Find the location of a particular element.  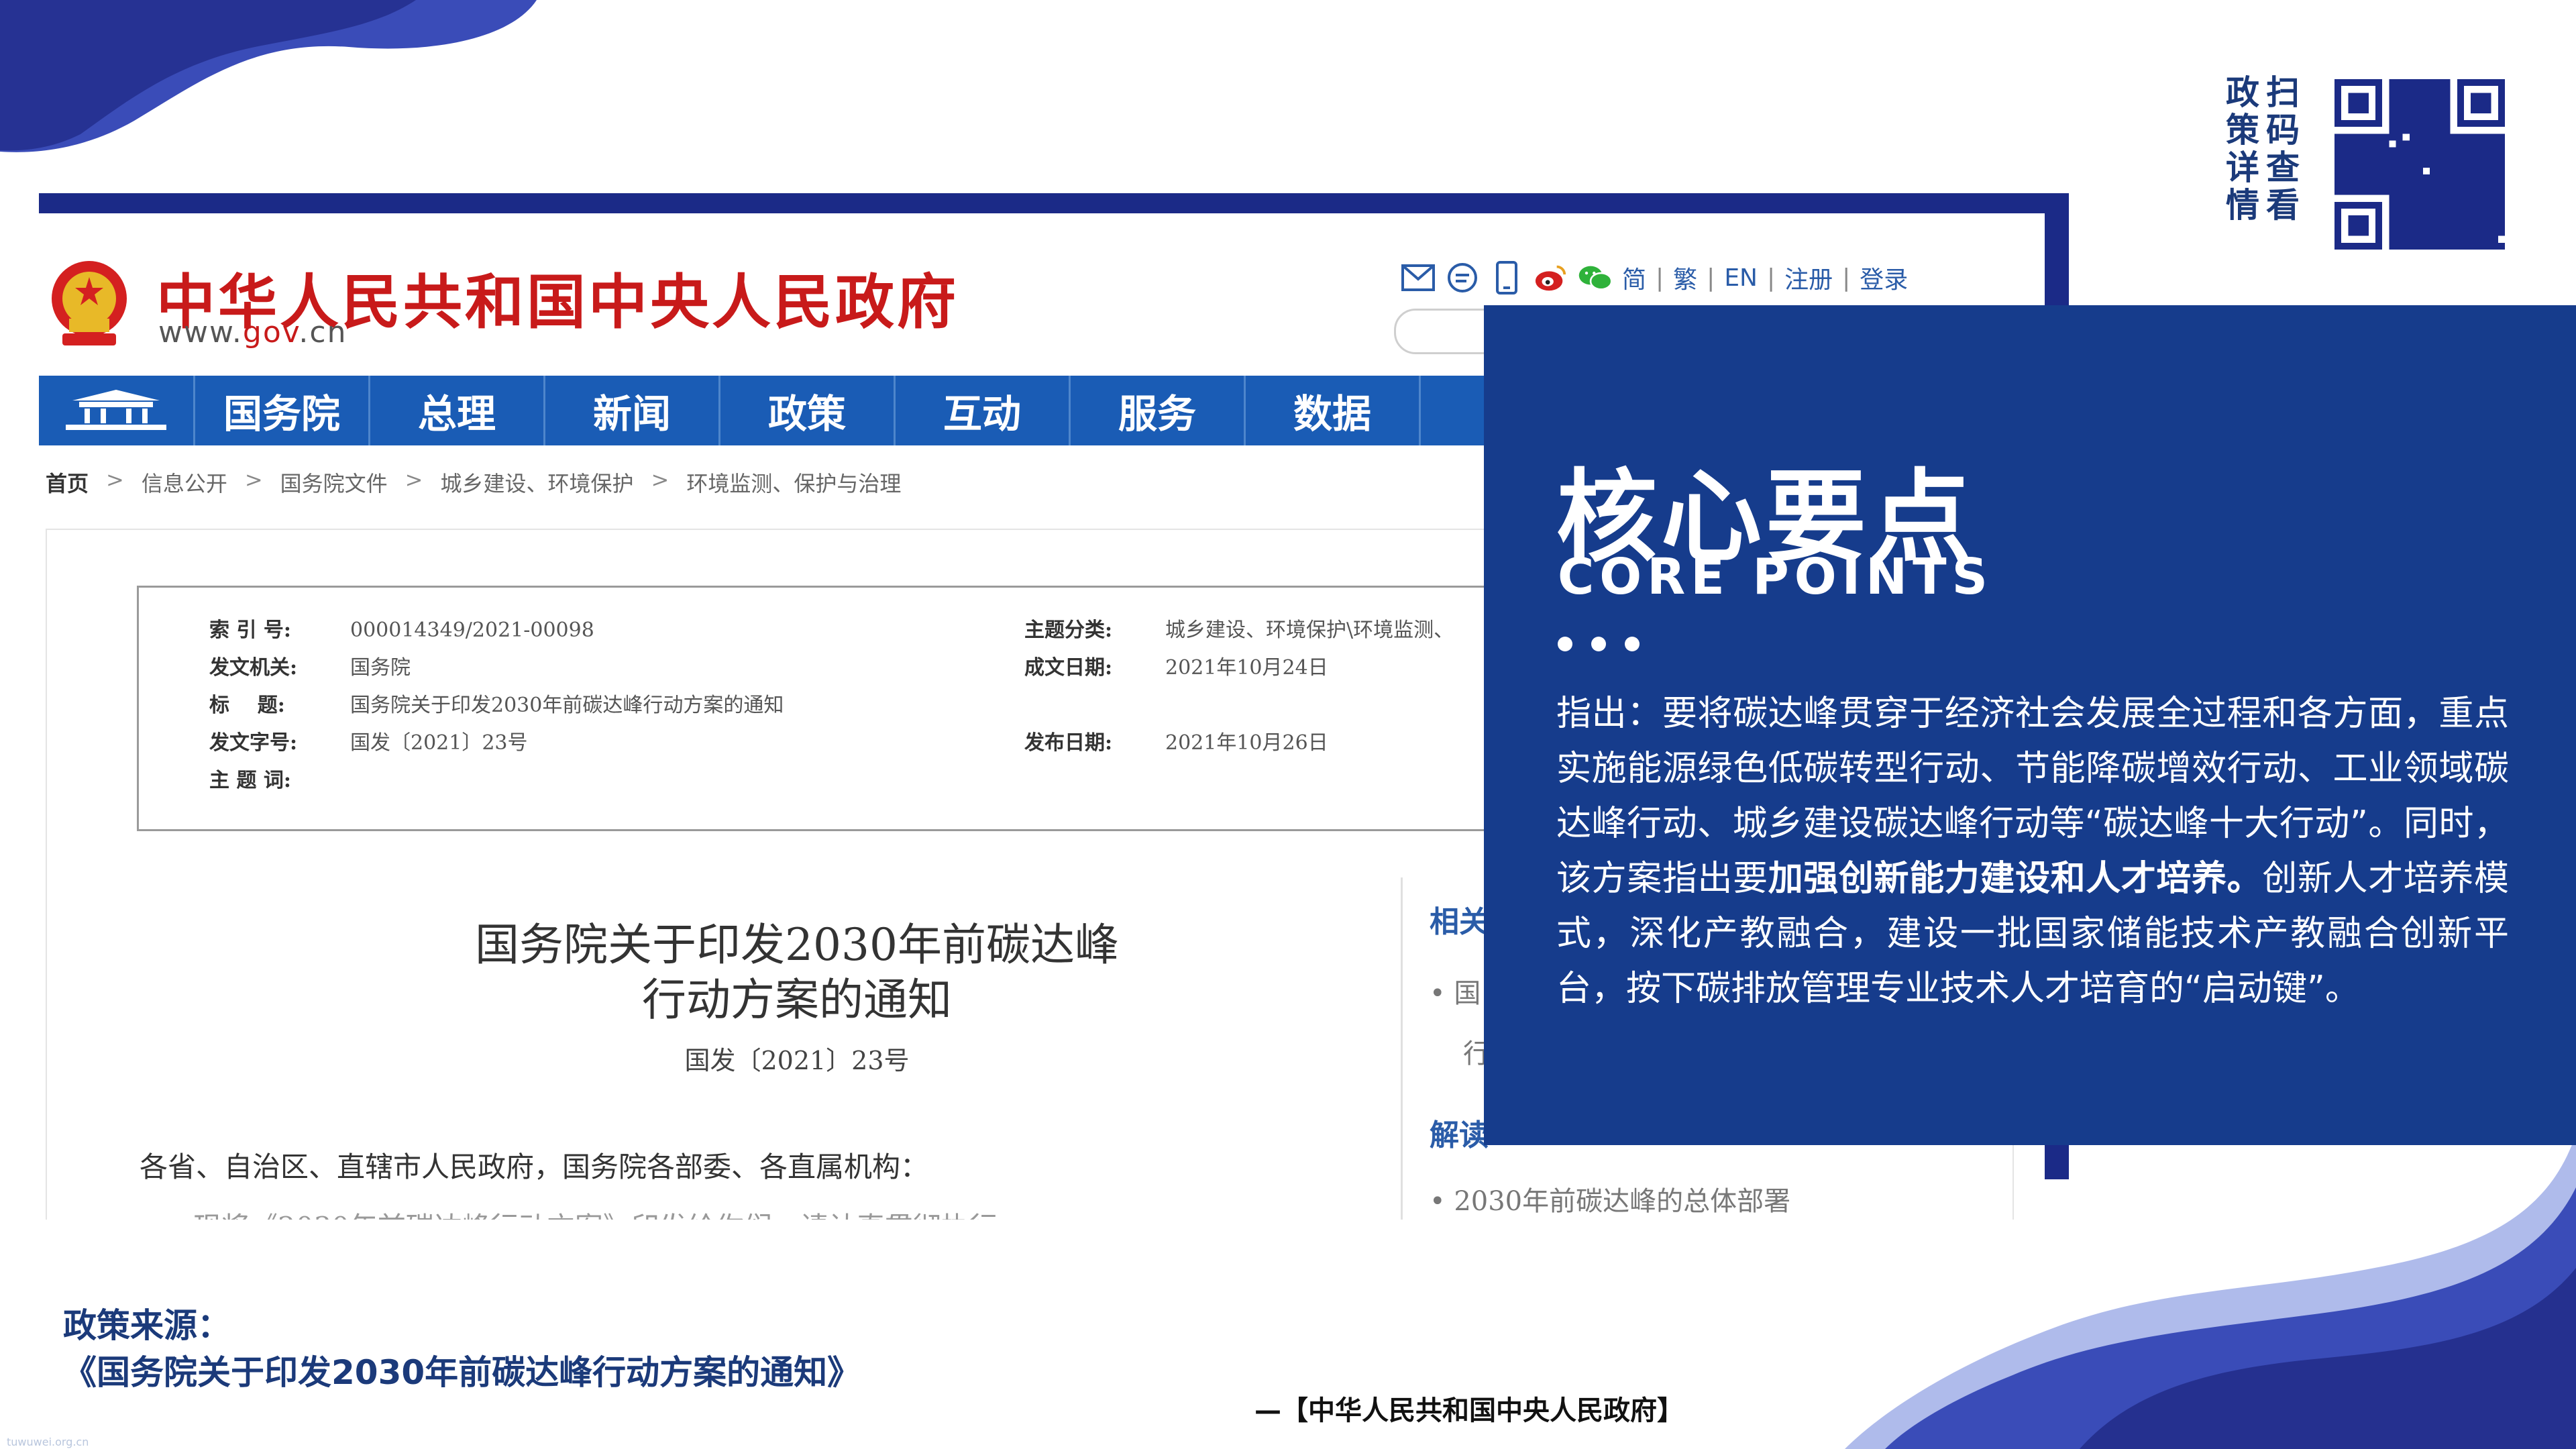

qr-char: 政 is located at coordinates (2242, 92).